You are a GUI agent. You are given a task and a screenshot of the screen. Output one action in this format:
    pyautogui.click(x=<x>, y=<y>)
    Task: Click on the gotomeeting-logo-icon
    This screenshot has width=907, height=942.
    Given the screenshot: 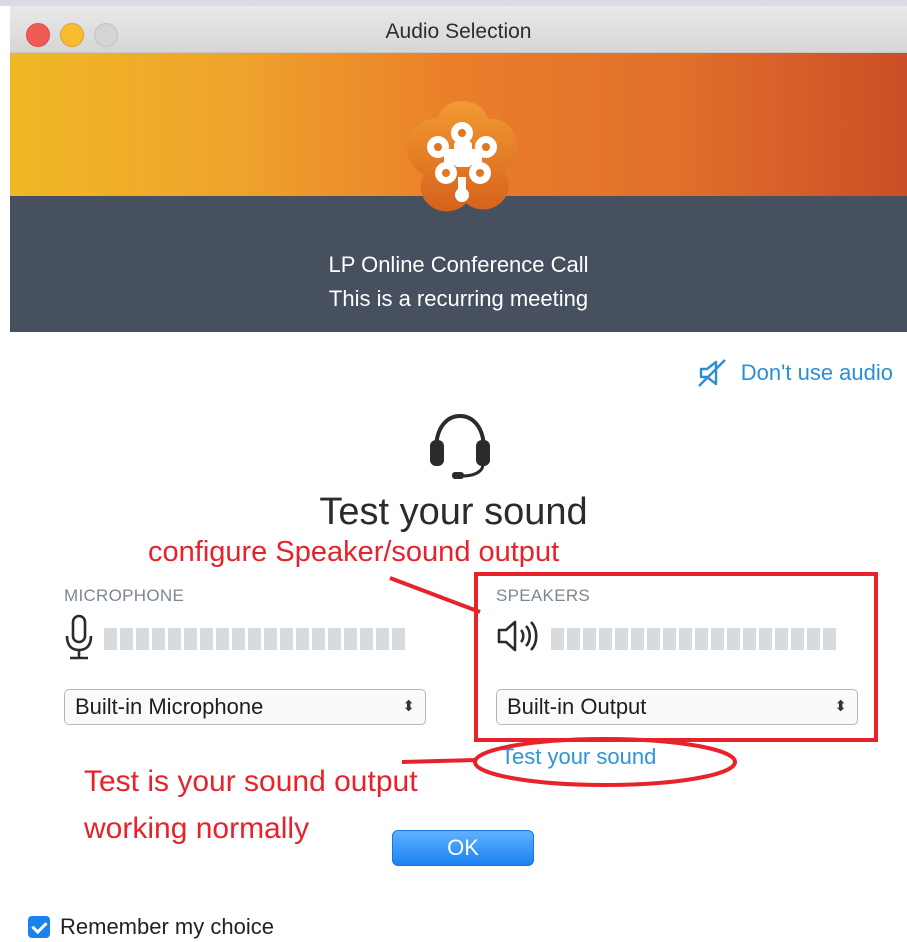 What is the action you would take?
    pyautogui.click(x=462, y=156)
    